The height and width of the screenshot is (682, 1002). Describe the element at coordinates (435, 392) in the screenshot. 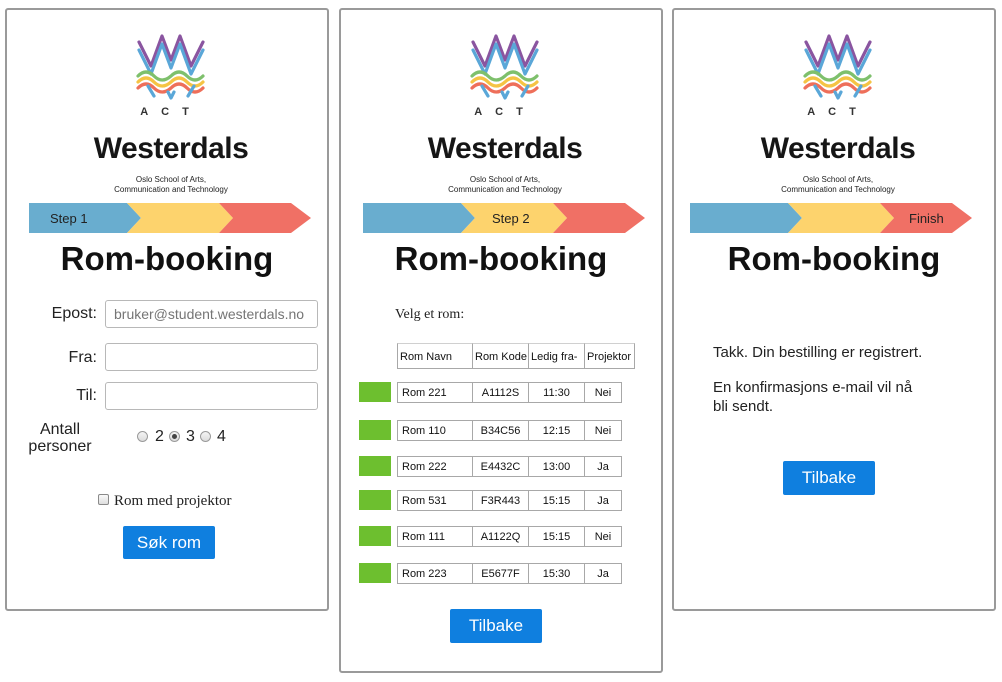

I see `table-cell-room-name: Rom 221` at that location.